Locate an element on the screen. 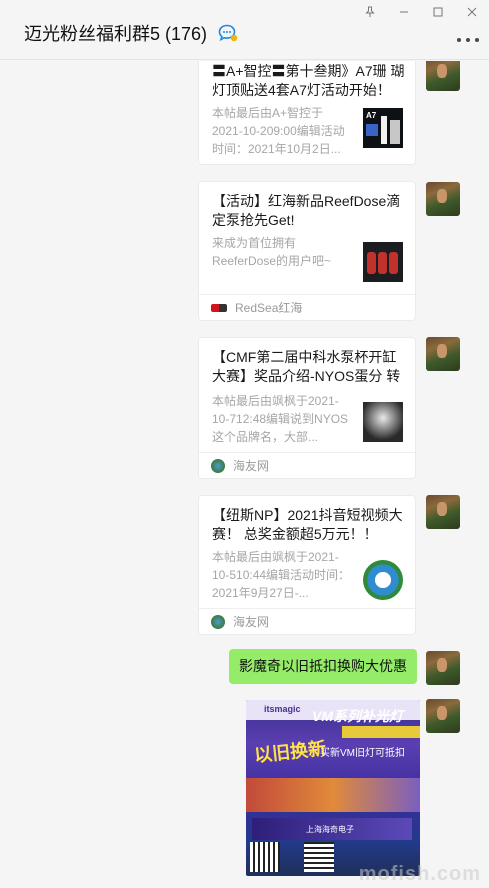  pin-icon is located at coordinates (370, 12).